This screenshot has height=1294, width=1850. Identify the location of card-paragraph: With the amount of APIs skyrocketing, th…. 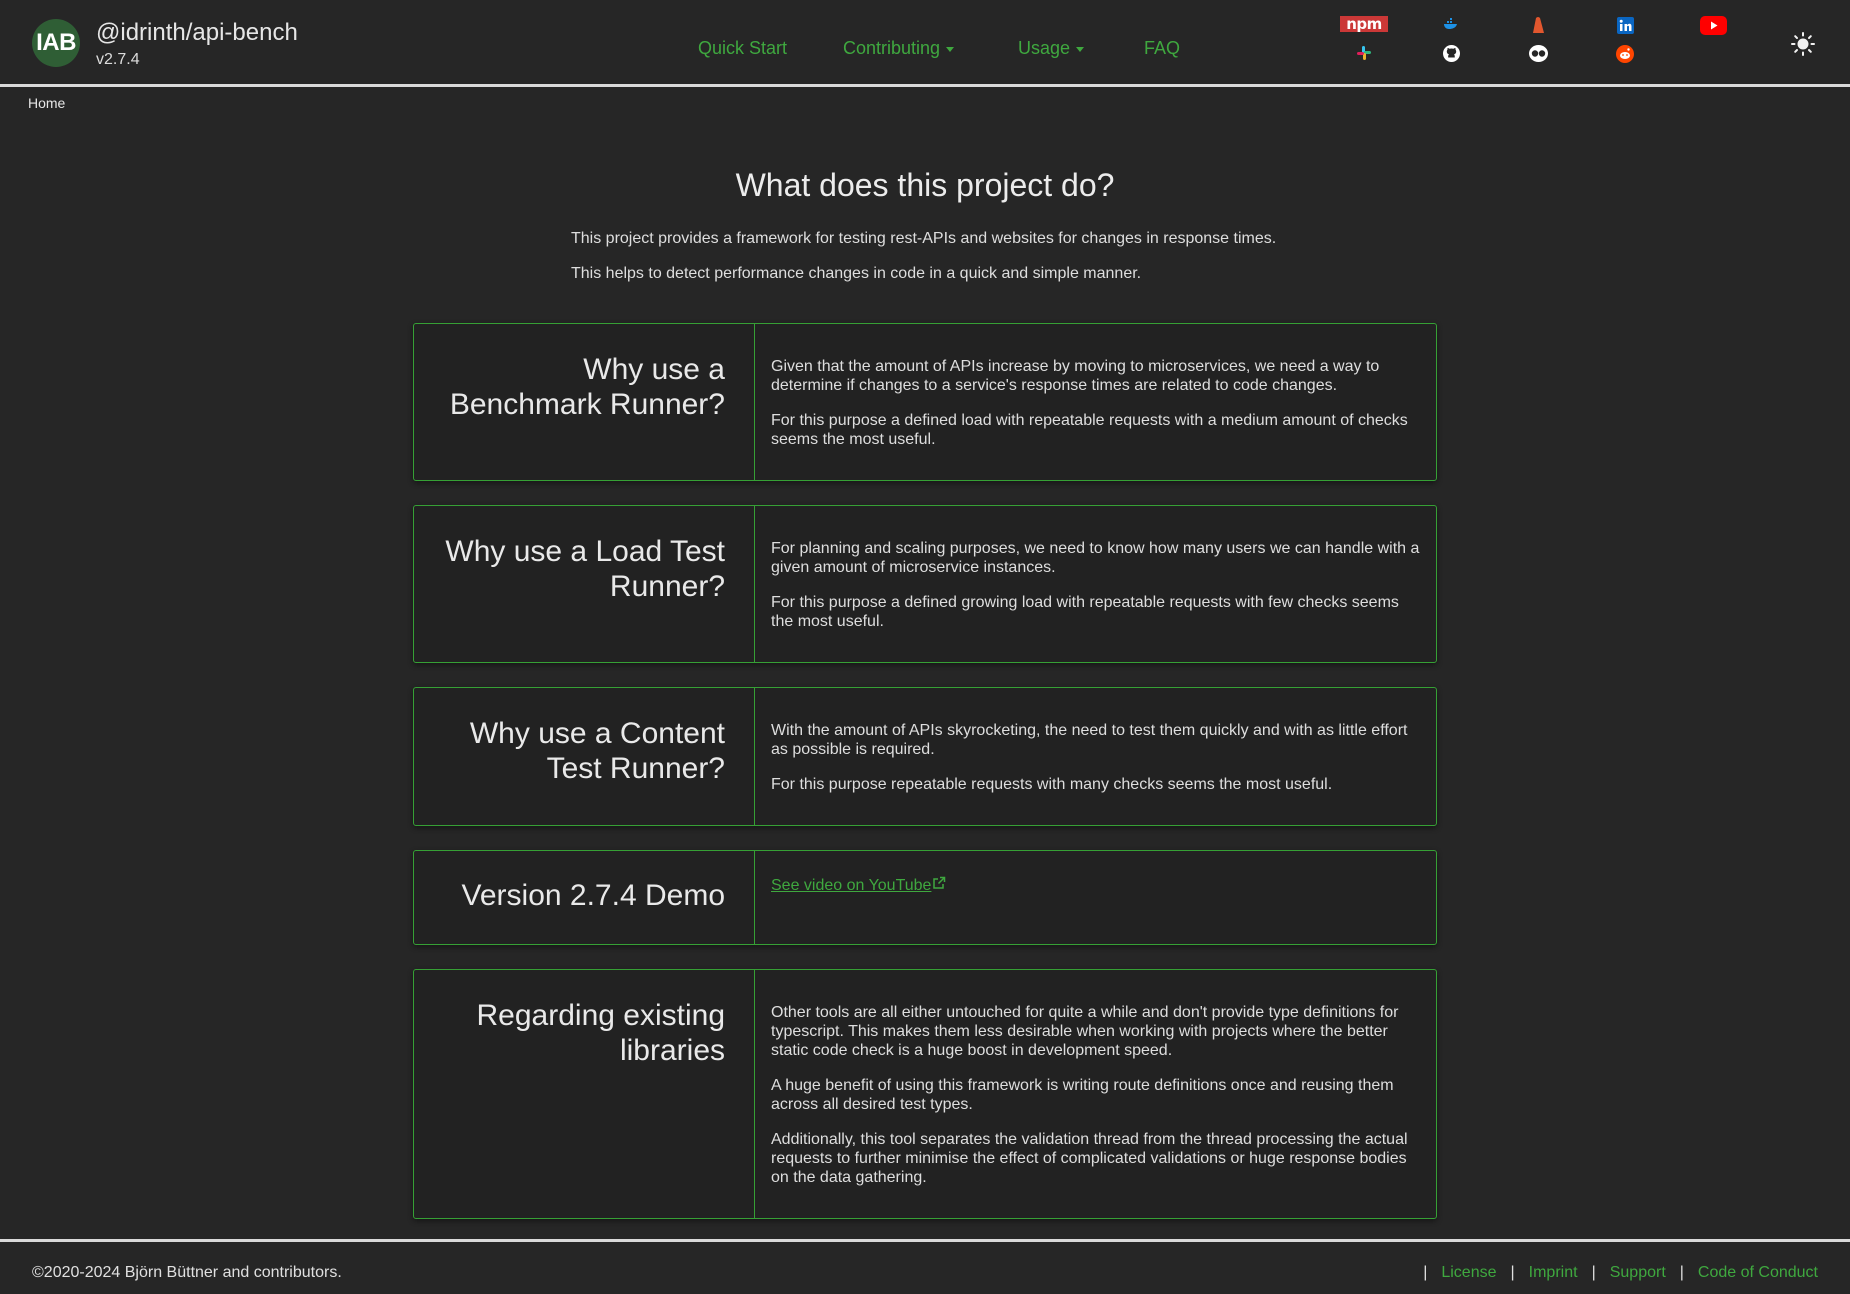
(1089, 740).